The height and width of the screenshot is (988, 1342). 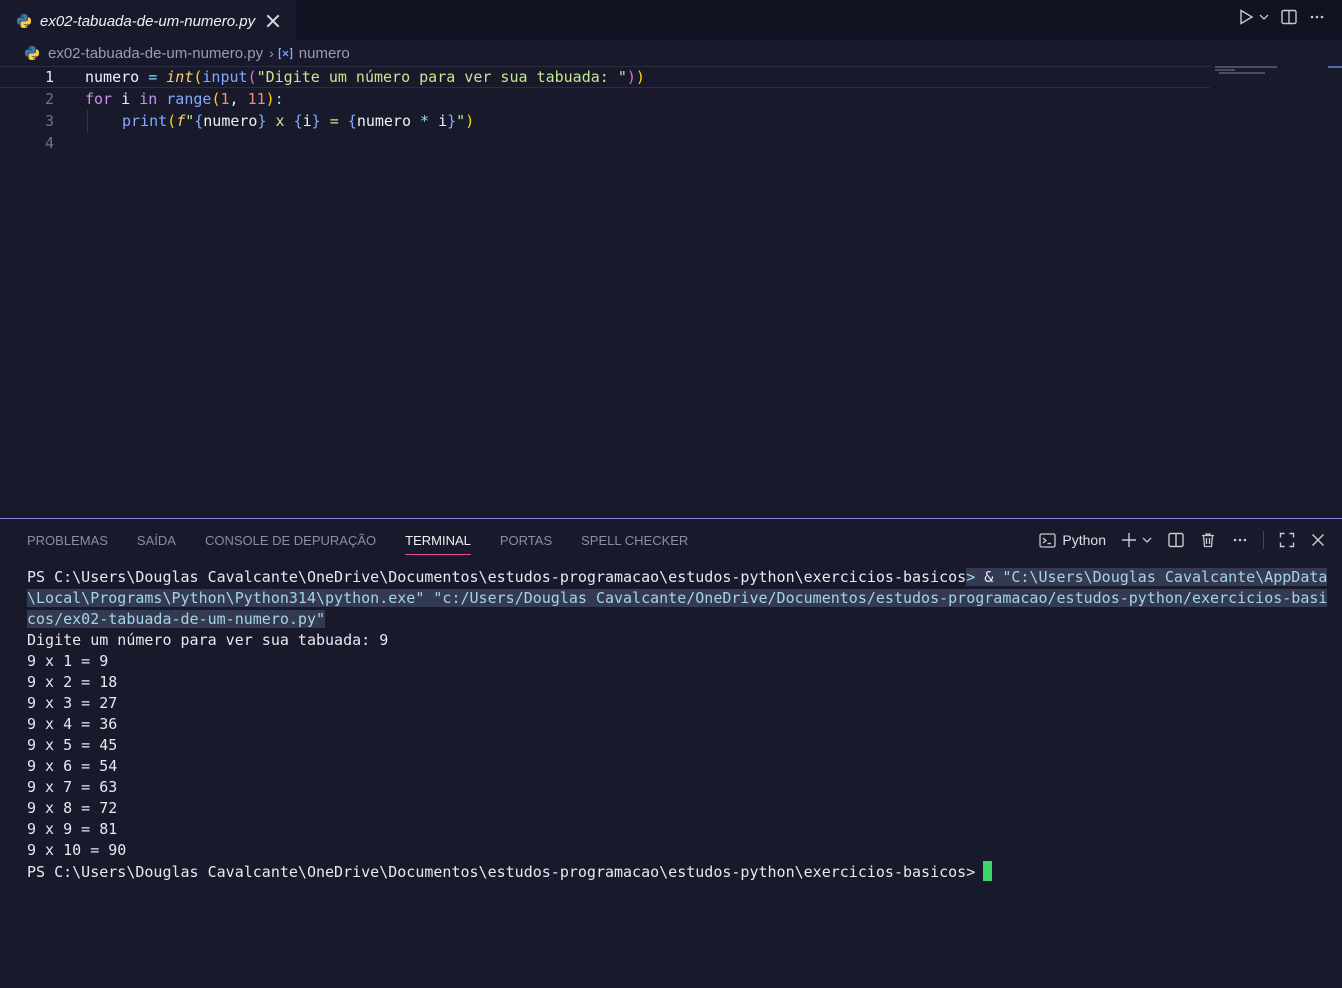 What do you see at coordinates (1246, 70) in the screenshot?
I see `minimap` at bounding box center [1246, 70].